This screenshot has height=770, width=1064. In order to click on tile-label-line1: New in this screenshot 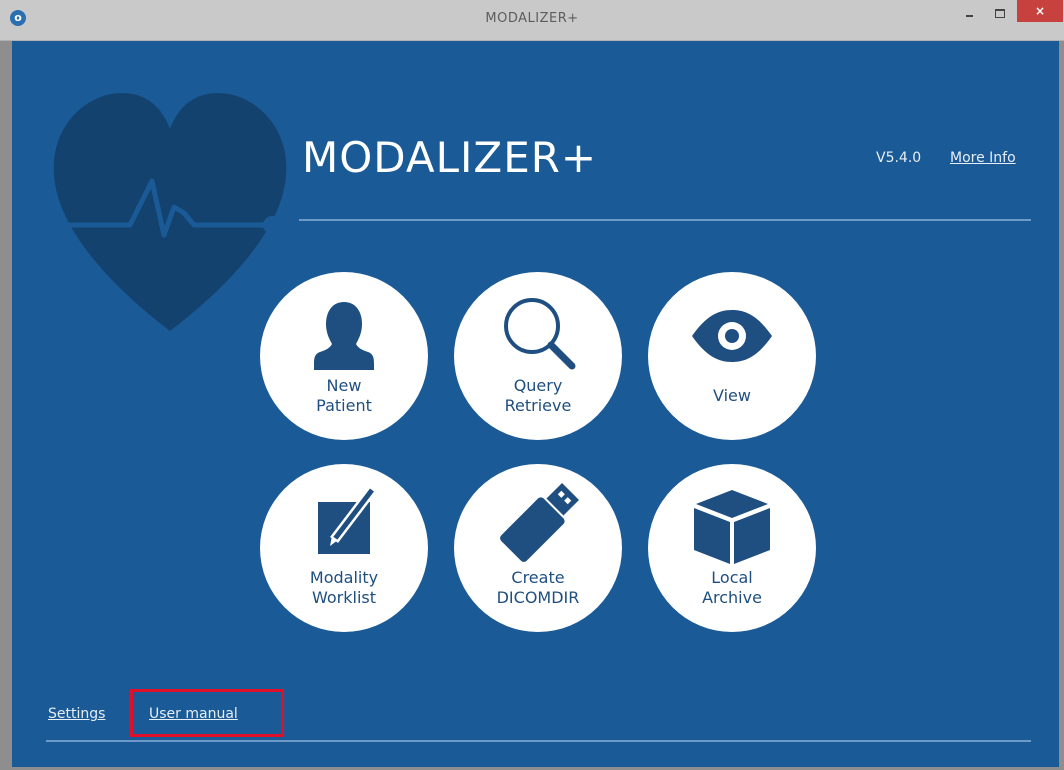, I will do `click(344, 385)`.